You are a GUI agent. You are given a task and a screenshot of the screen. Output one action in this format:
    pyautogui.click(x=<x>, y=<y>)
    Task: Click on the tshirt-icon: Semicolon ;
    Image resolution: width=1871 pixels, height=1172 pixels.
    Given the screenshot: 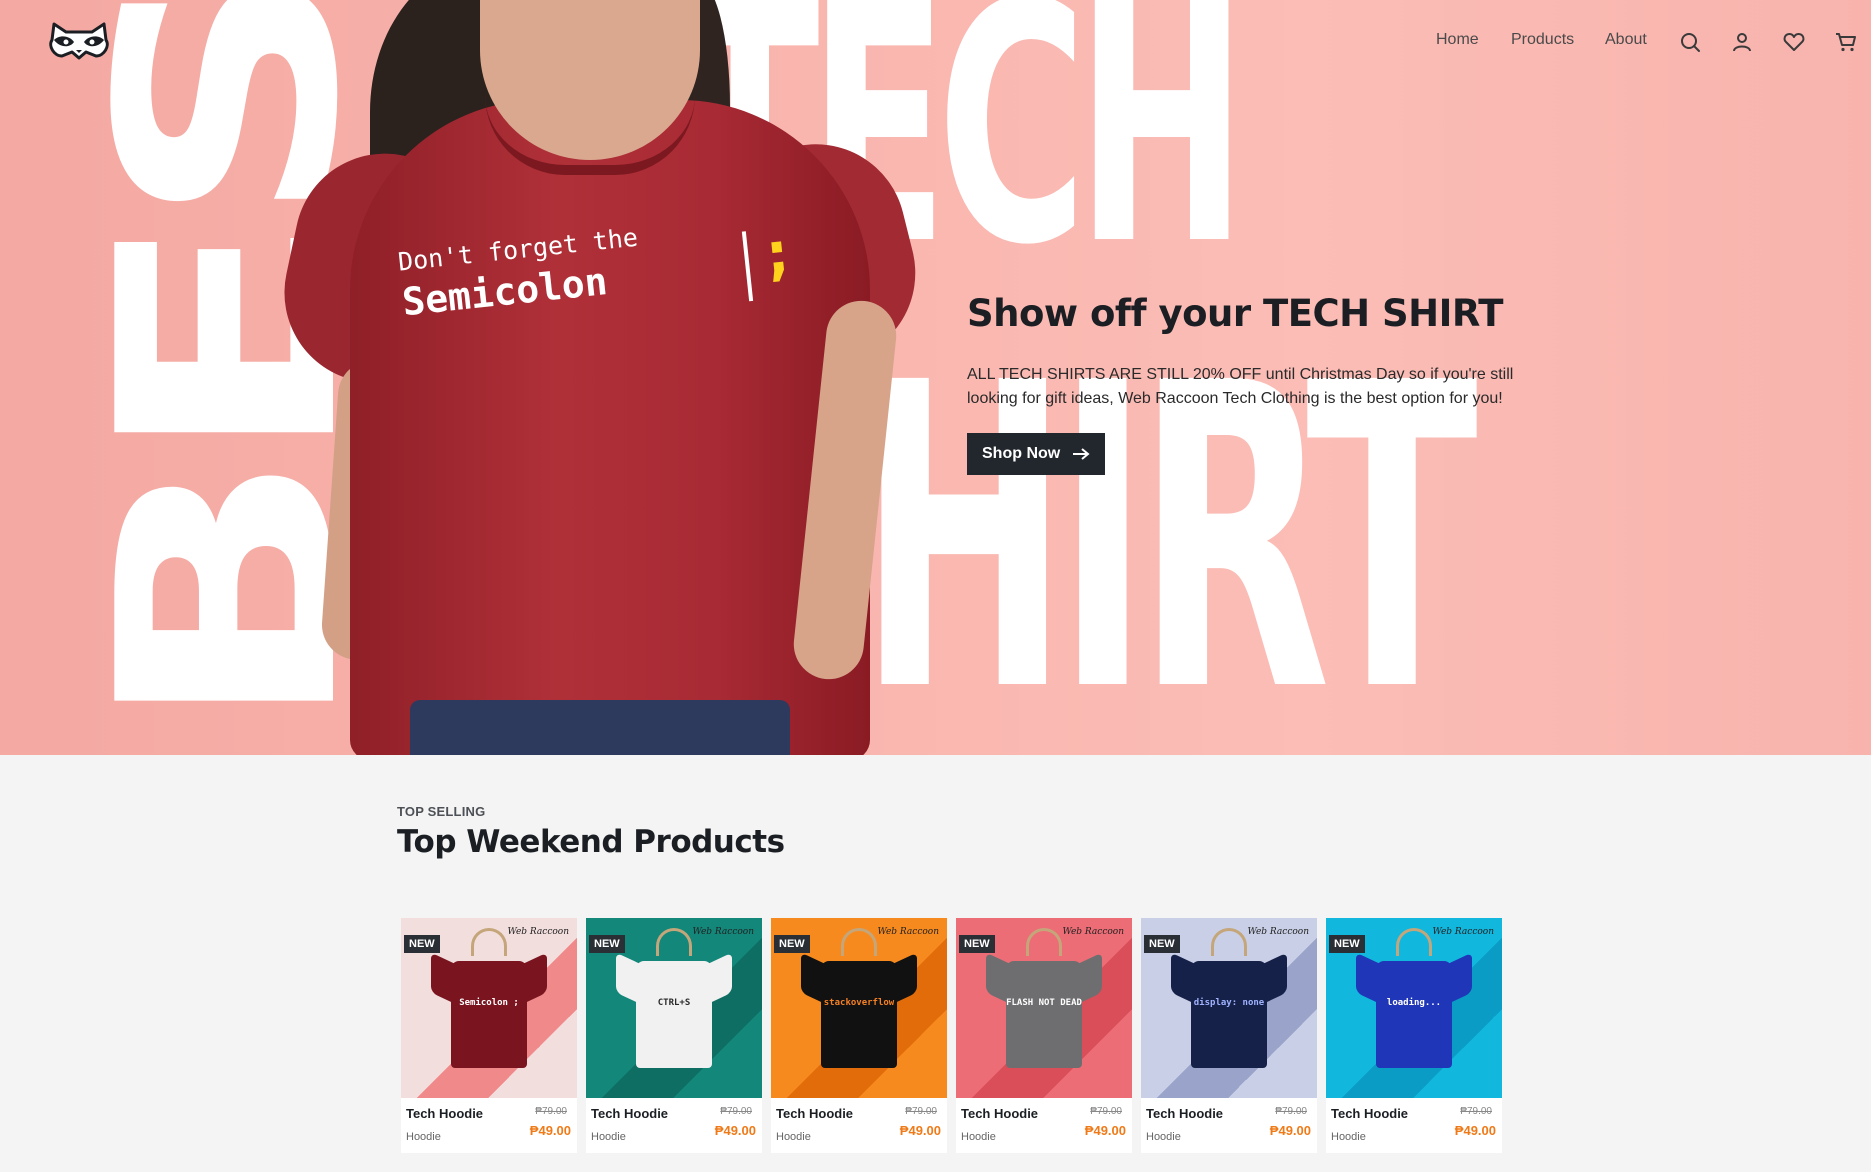 What is the action you would take?
    pyautogui.click(x=489, y=1010)
    